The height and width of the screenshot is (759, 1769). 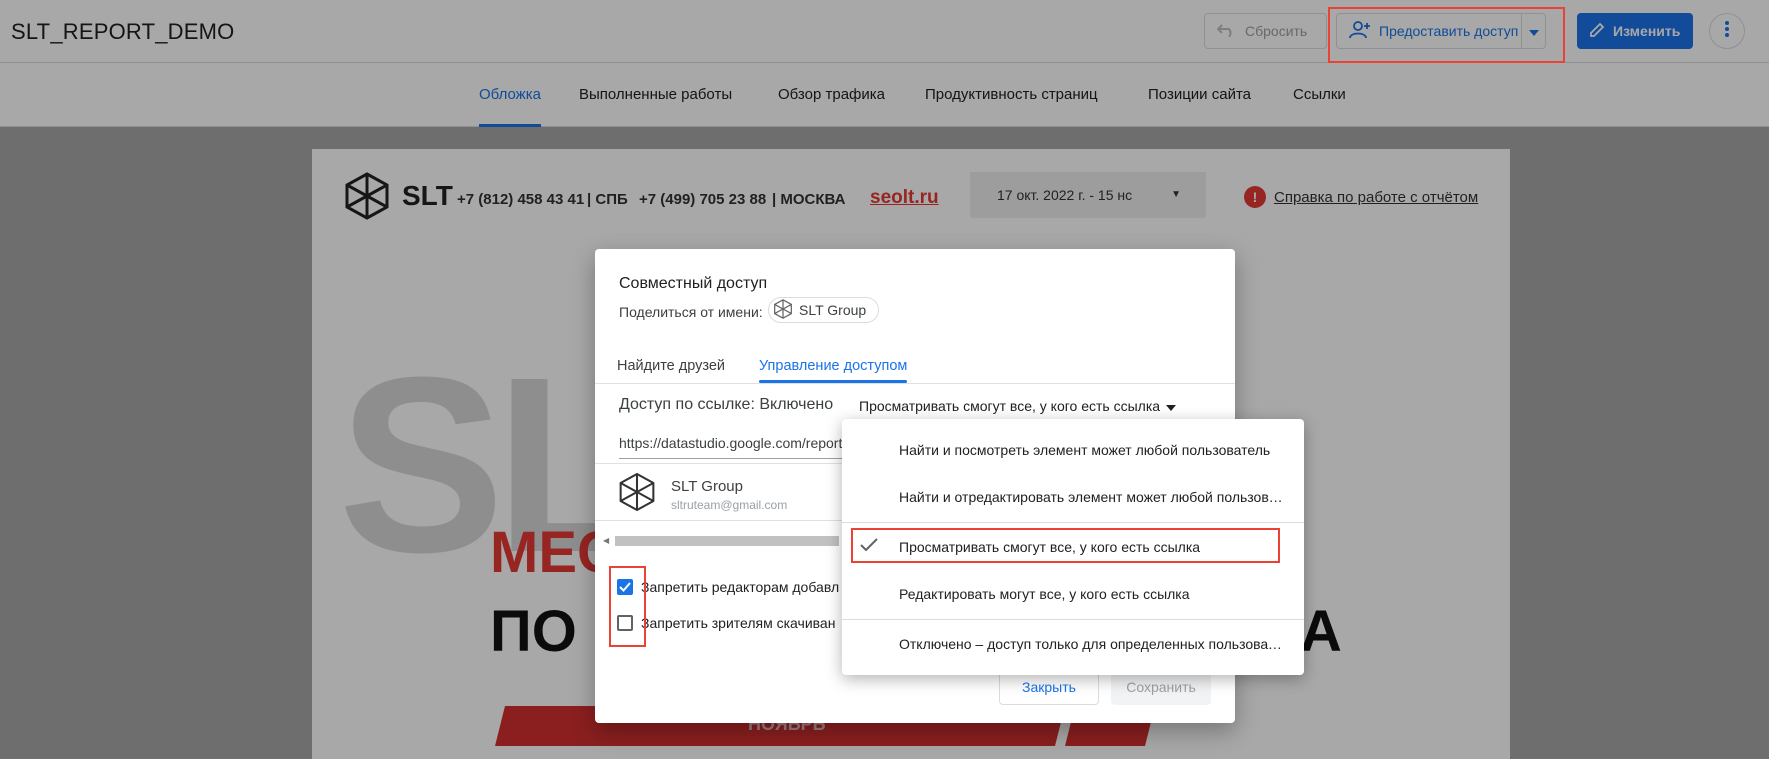 What do you see at coordinates (729, 504) in the screenshot?
I see `user-email: sltruteam@gmail.com` at bounding box center [729, 504].